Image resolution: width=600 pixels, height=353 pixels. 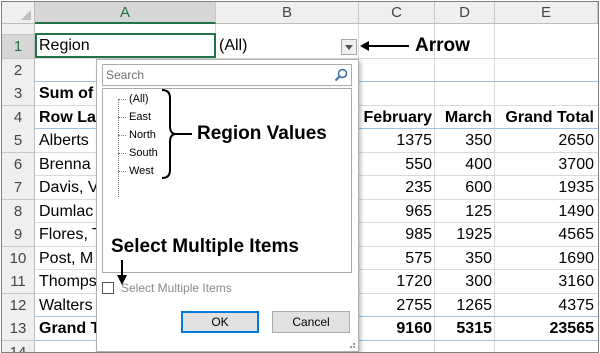 What do you see at coordinates (262, 133) in the screenshot?
I see `annotation-region-values: Region Values` at bounding box center [262, 133].